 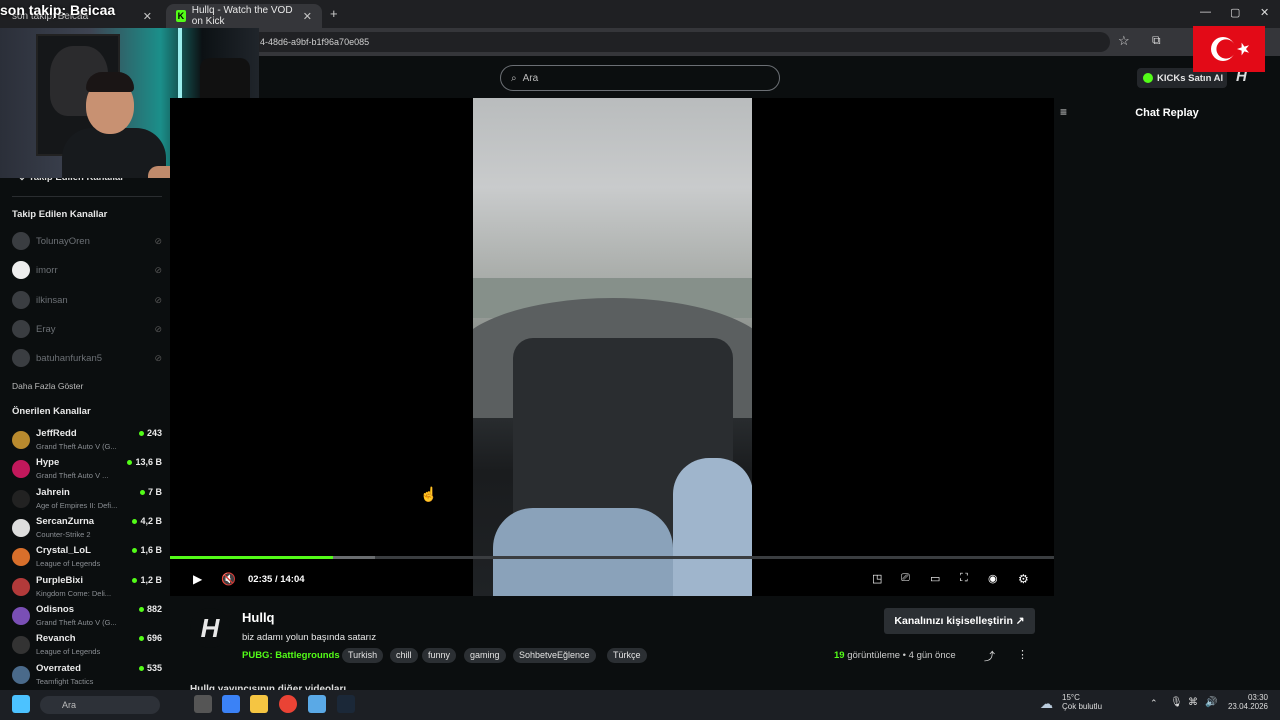 I want to click on search-input: ⌕ Ara, so click(x=640, y=78).